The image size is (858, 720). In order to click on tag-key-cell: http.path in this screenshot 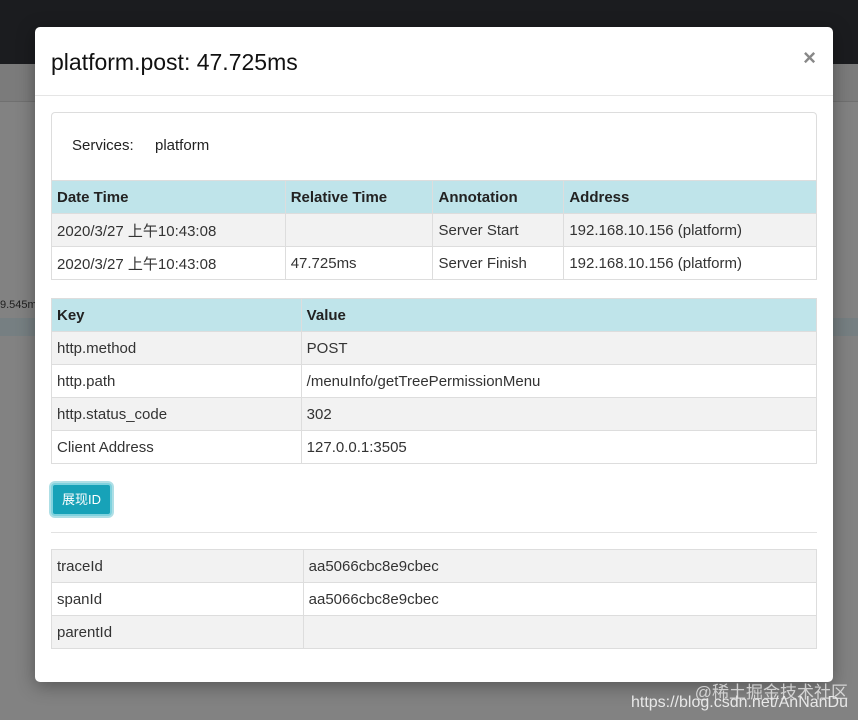, I will do `click(176, 381)`.